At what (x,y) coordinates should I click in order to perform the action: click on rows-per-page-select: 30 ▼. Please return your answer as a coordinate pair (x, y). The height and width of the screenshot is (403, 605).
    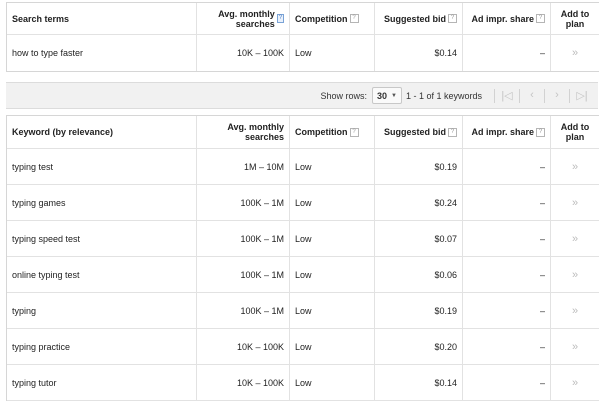
    Looking at the image, I should click on (386, 95).